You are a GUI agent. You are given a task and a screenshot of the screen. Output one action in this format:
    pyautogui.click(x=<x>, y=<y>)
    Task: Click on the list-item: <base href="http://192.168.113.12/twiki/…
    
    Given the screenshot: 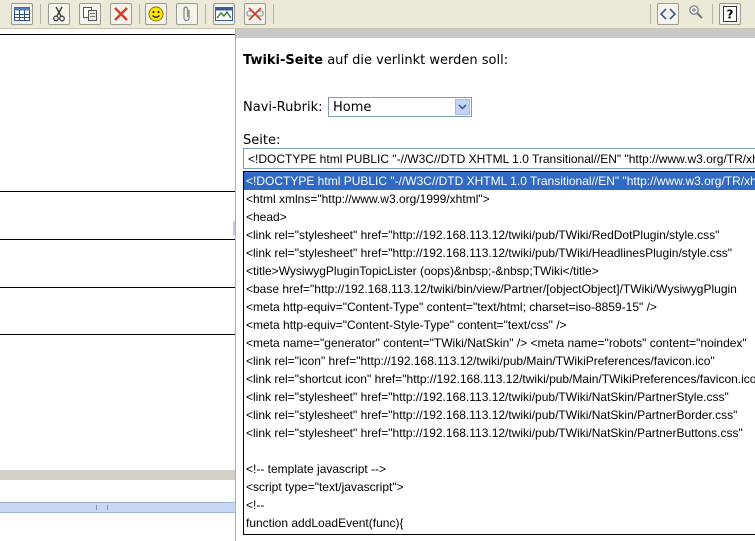 What is the action you would take?
    pyautogui.click(x=499, y=289)
    